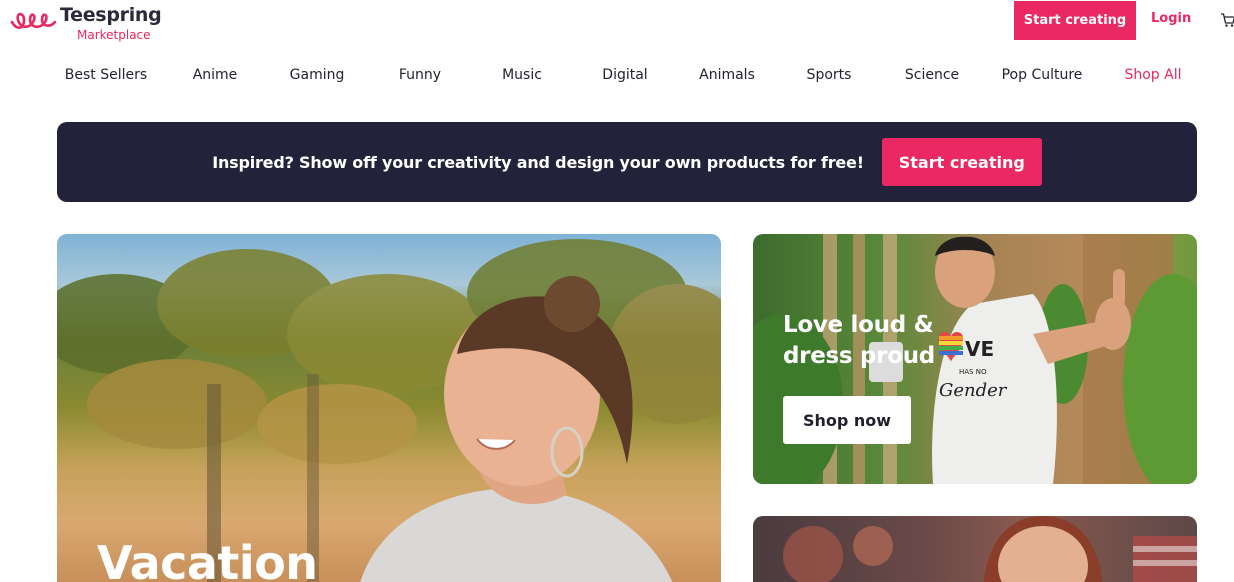 This screenshot has width=1234, height=582. Describe the element at coordinates (1171, 18) in the screenshot. I see `login-link: Login` at that location.